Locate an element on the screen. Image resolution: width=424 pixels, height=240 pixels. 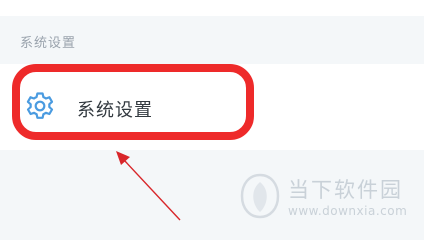
section-header: 系统设置 is located at coordinates (48, 43).